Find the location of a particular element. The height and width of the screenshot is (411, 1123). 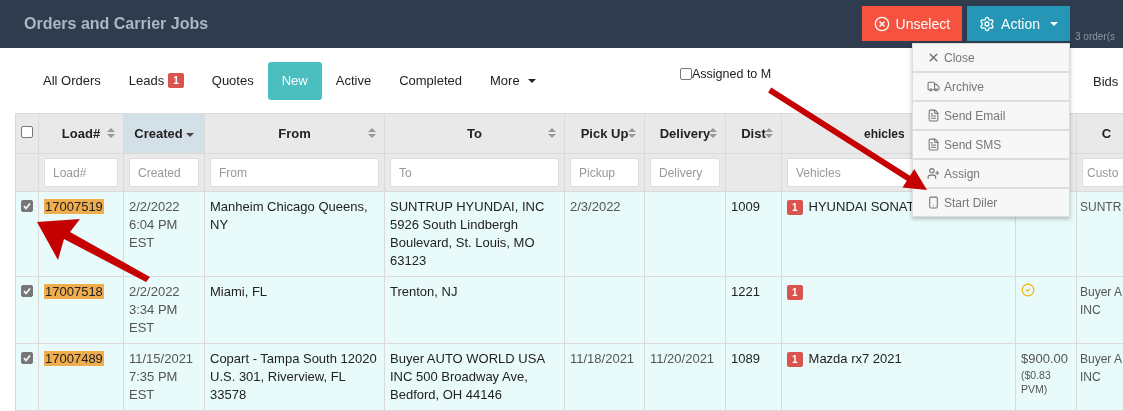

order-count: 3 order(s is located at coordinates (1095, 36).